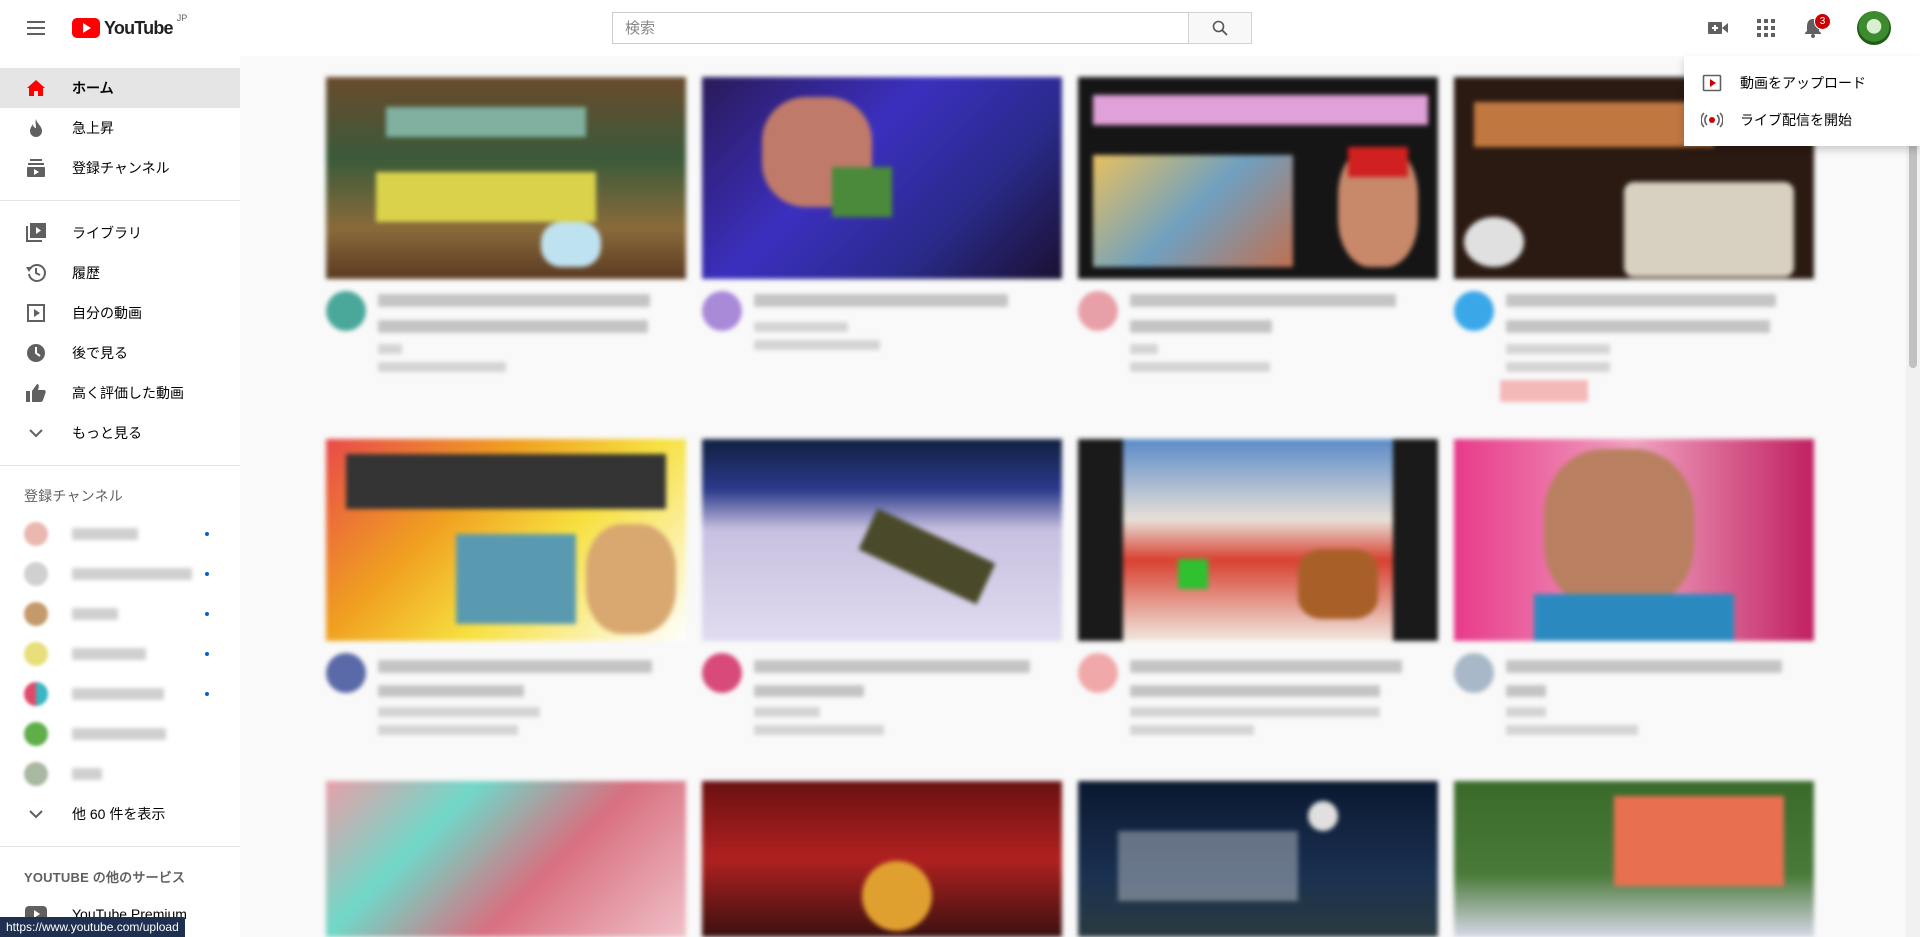 The image size is (1920, 937). I want to click on sidebar-item-label: 履歴, so click(86, 273).